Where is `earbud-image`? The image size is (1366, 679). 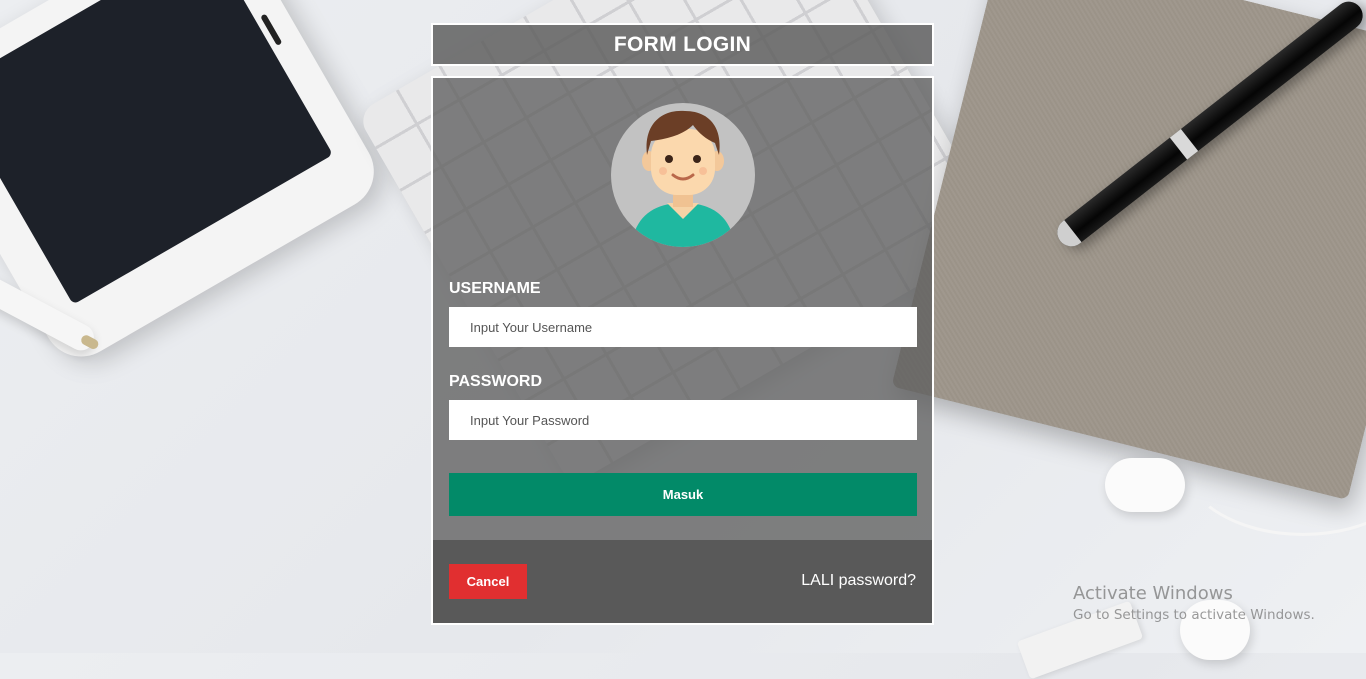 earbud-image is located at coordinates (1145, 485).